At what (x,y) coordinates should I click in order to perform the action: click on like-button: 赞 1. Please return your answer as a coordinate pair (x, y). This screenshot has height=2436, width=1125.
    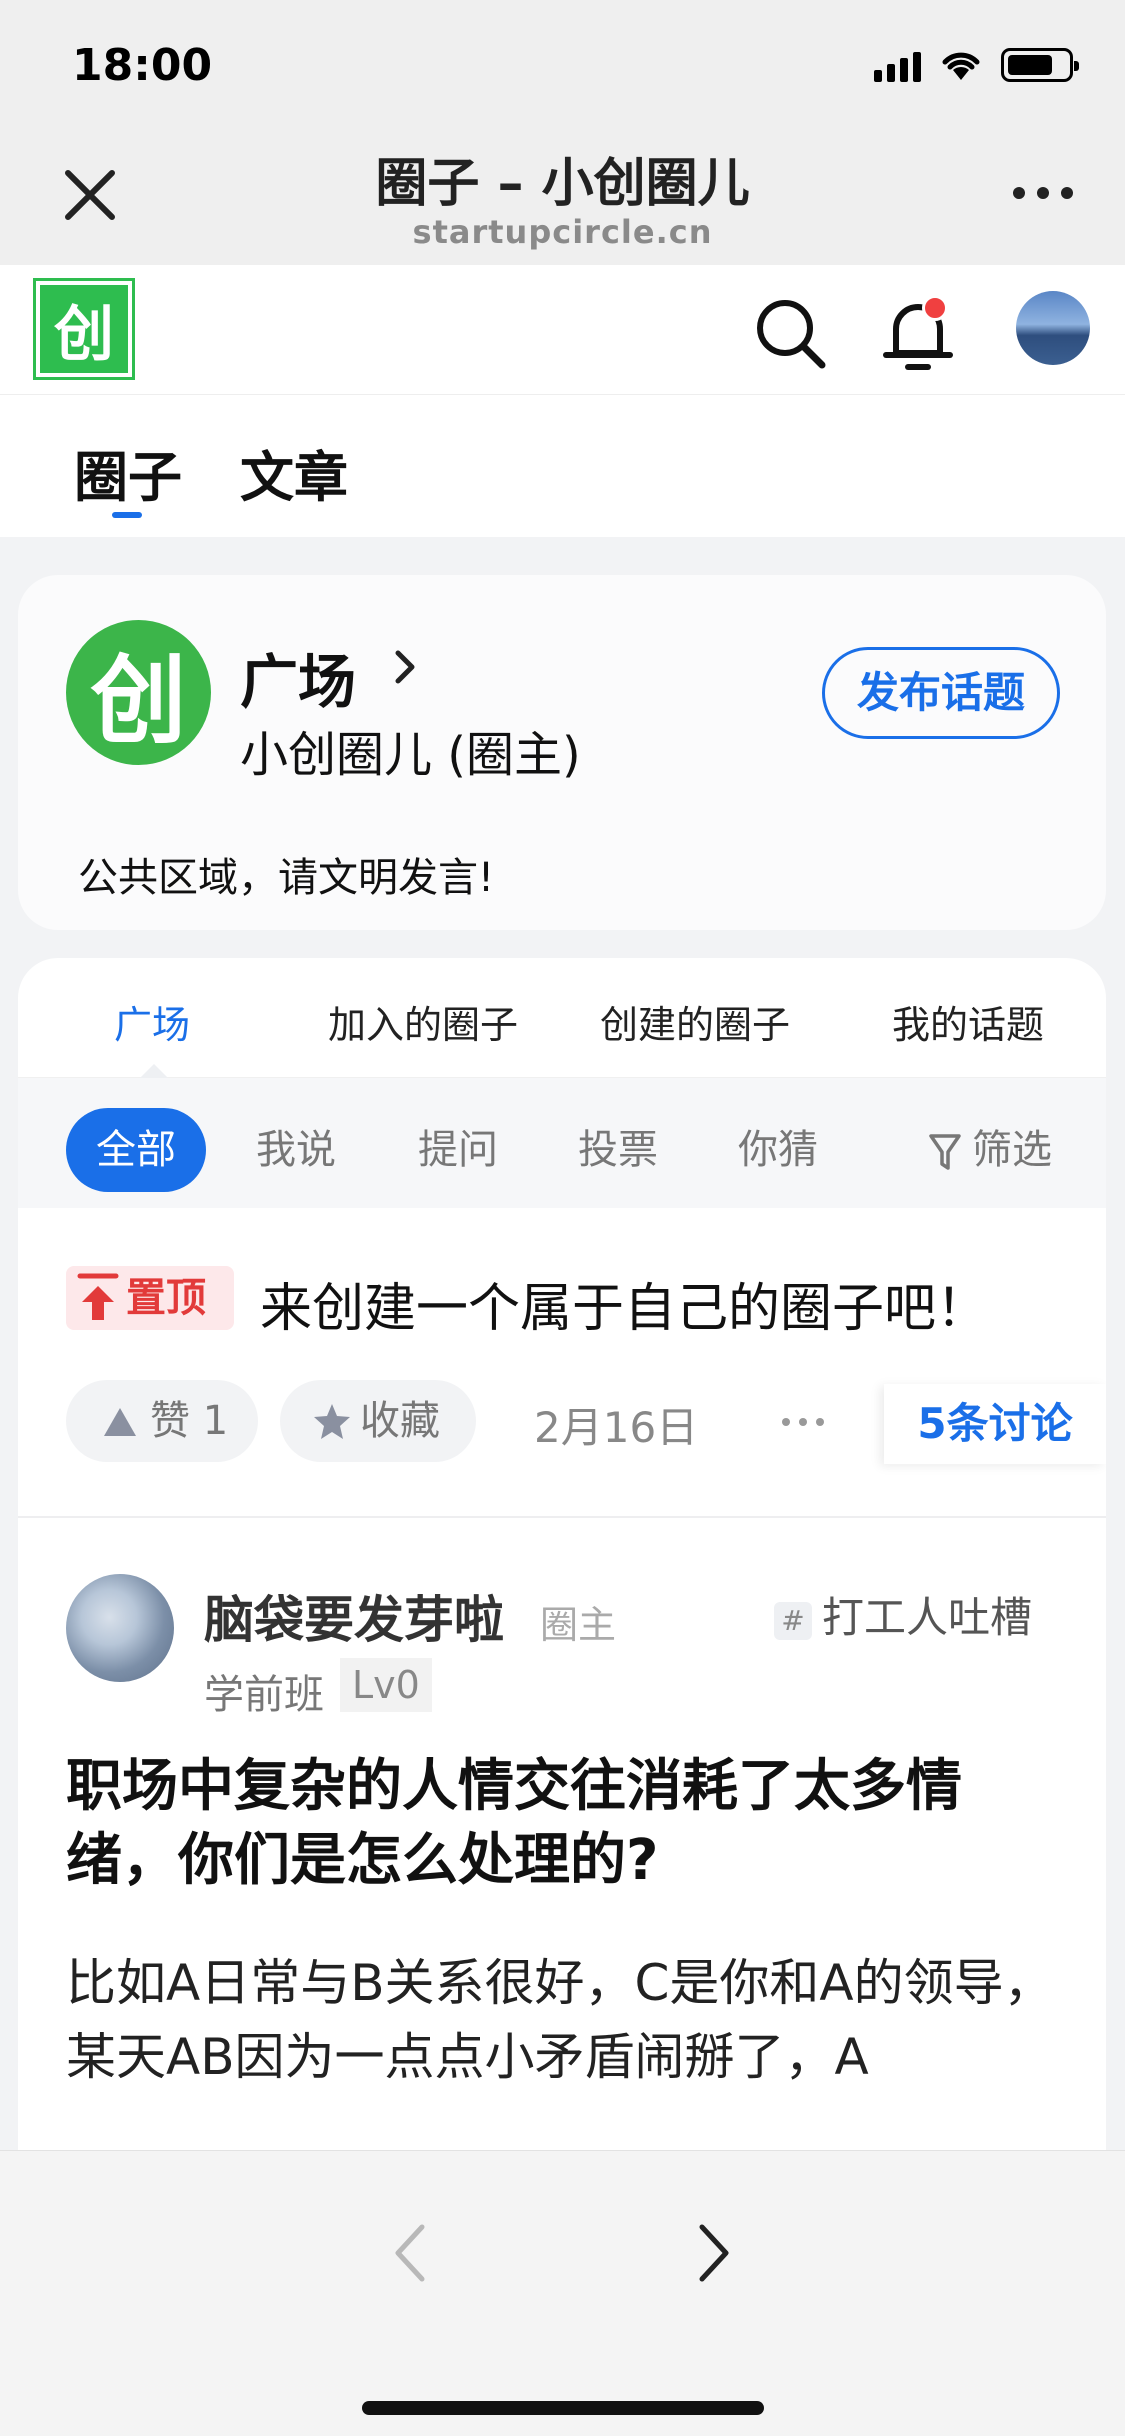
    Looking at the image, I should click on (162, 1421).